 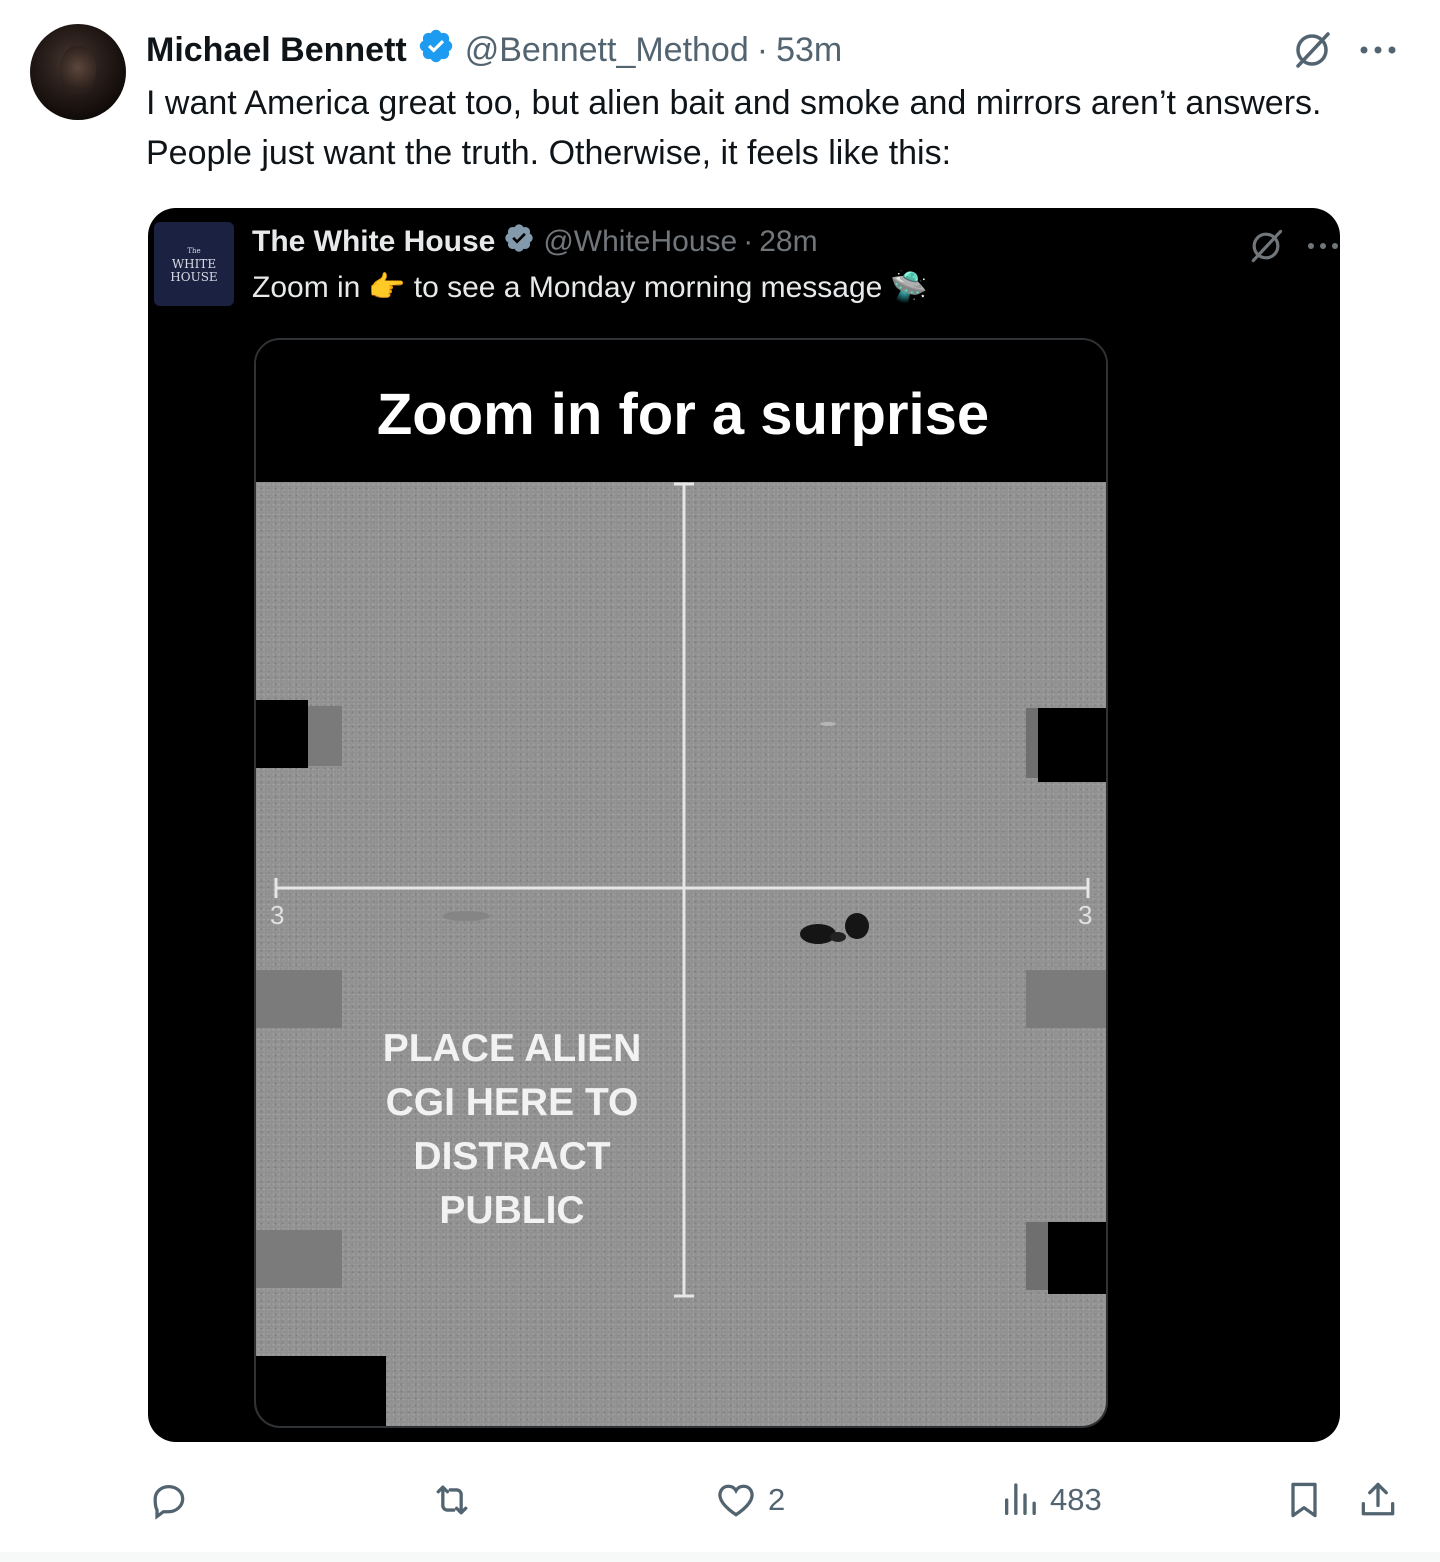 I want to click on author-handle: @Bennett_Method, so click(x=607, y=50).